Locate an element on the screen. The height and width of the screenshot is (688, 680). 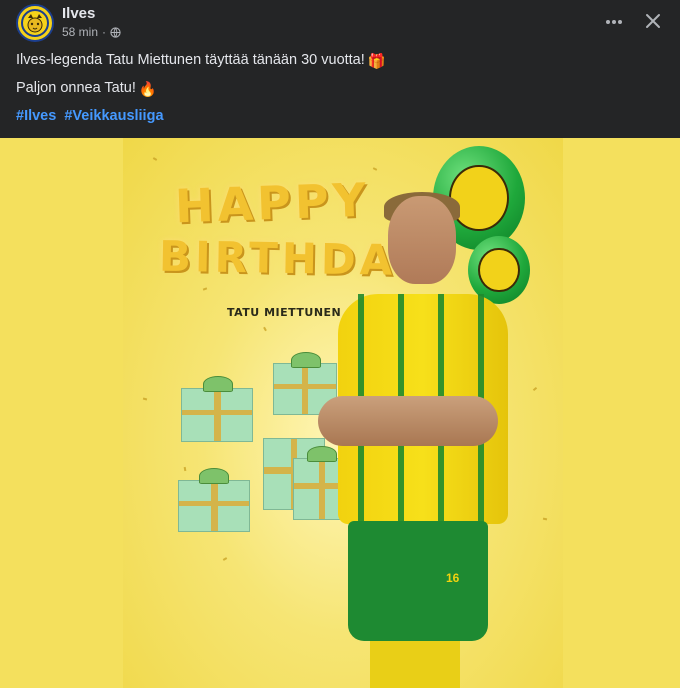
close-icon is located at coordinates (653, 21).